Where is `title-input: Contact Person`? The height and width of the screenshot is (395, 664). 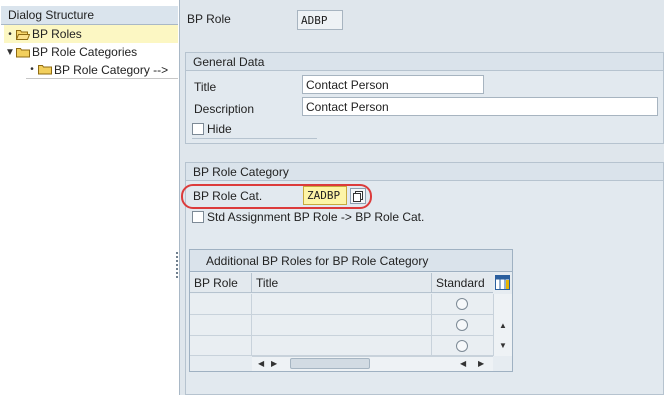
title-input: Contact Person is located at coordinates (393, 84).